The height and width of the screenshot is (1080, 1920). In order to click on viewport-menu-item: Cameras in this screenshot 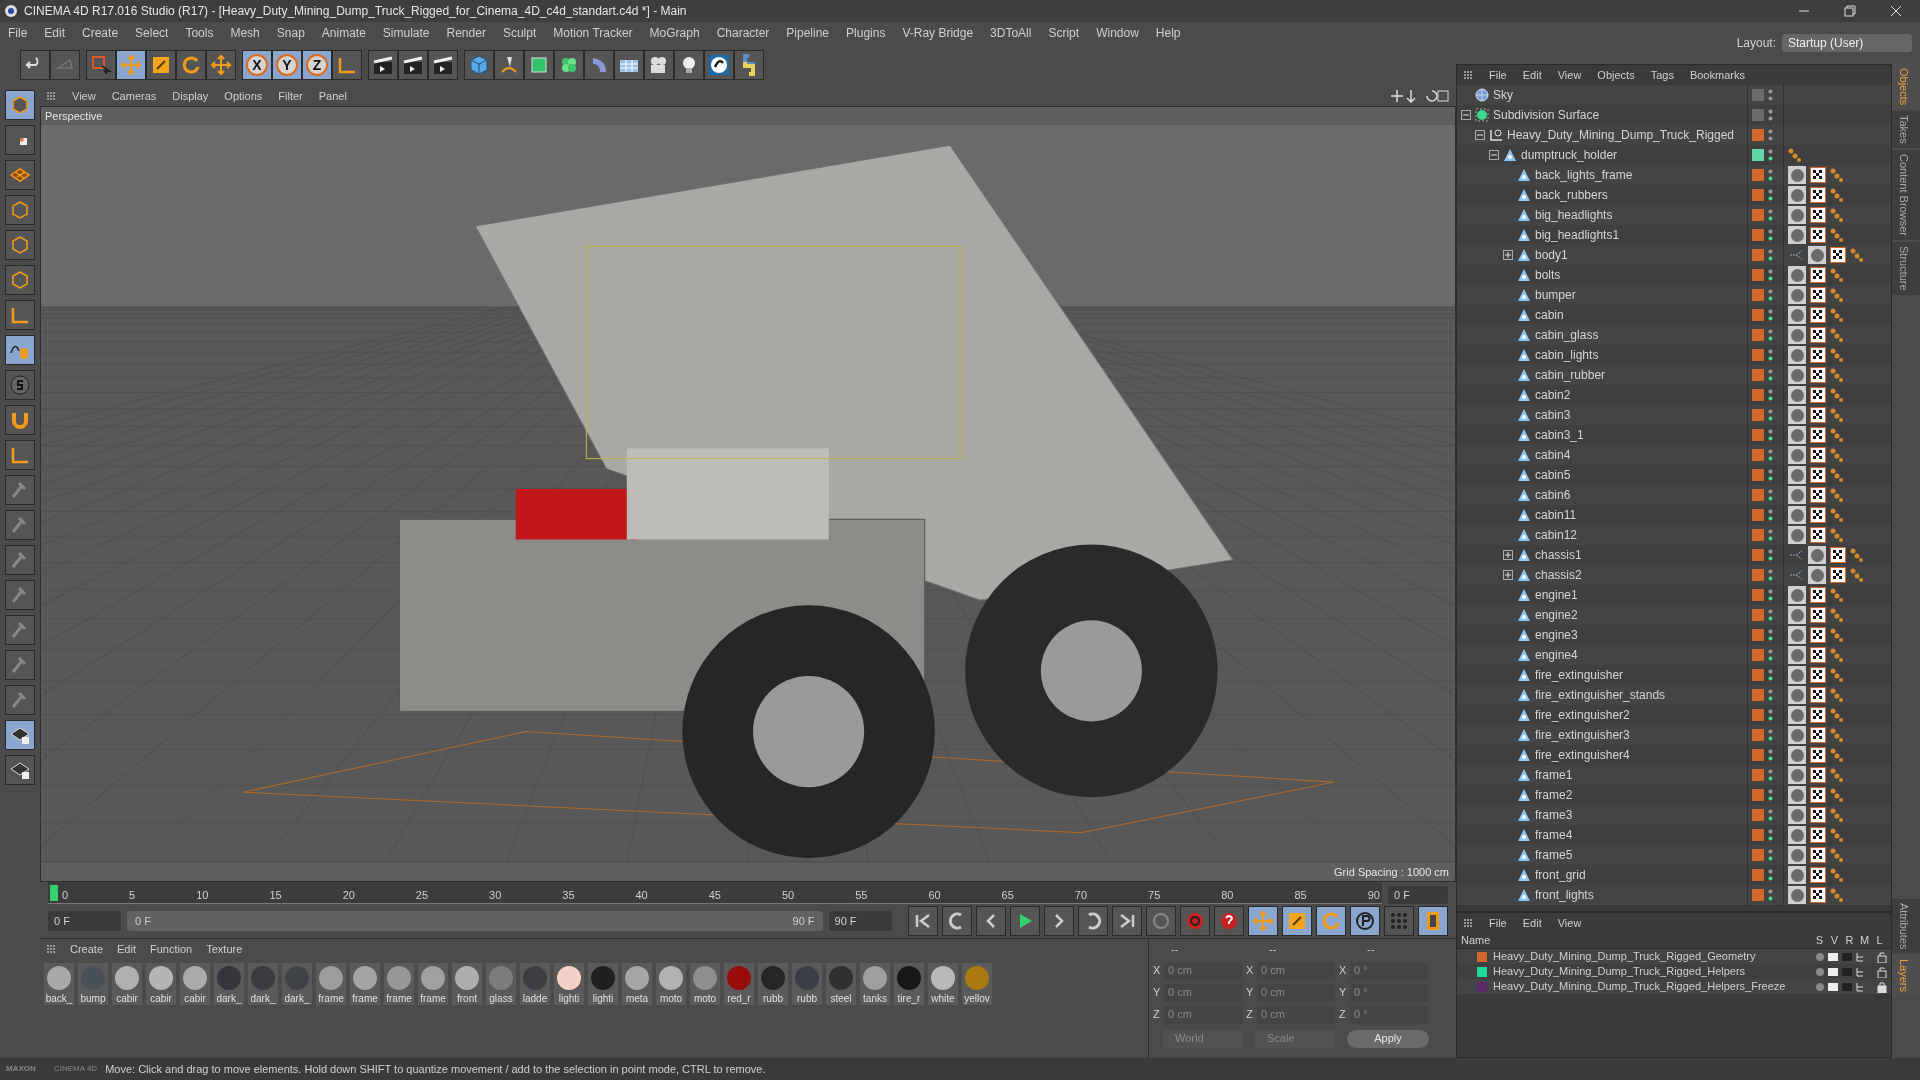, I will do `click(134, 96)`.